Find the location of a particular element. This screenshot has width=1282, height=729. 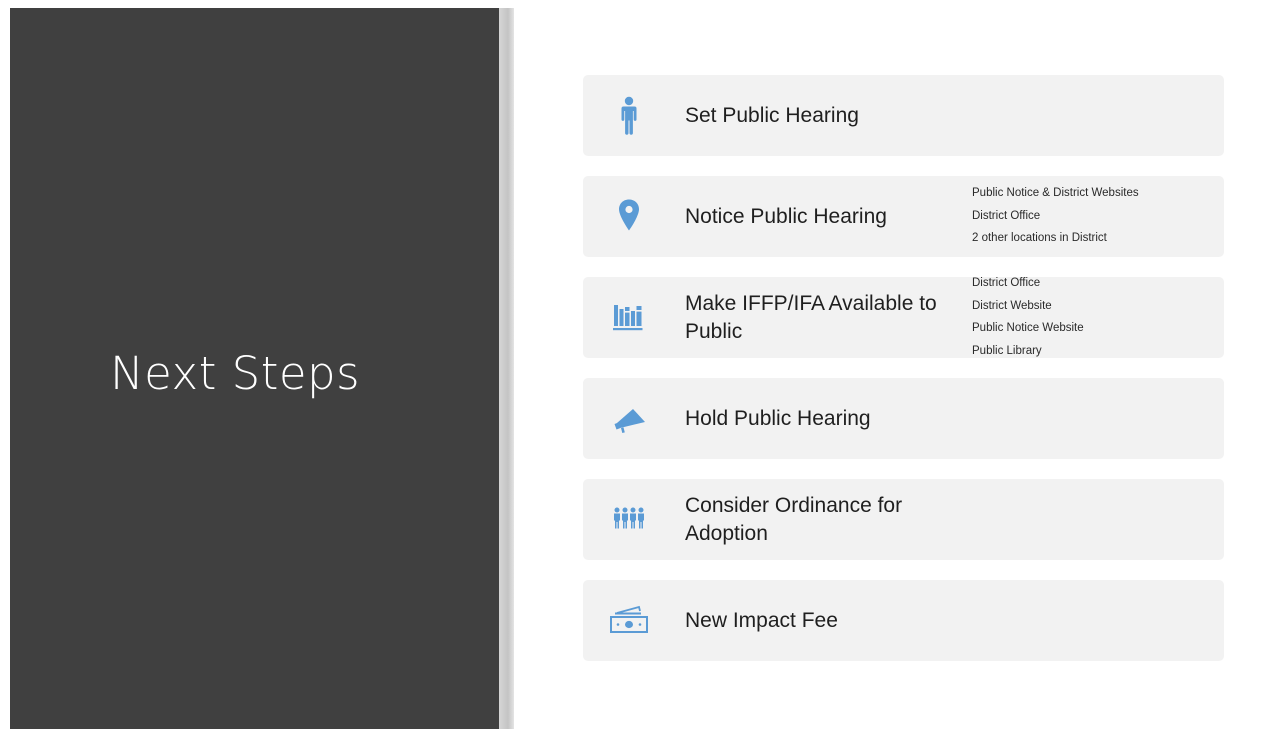

step-label: Hold Public Hearing is located at coordinates (778, 418).